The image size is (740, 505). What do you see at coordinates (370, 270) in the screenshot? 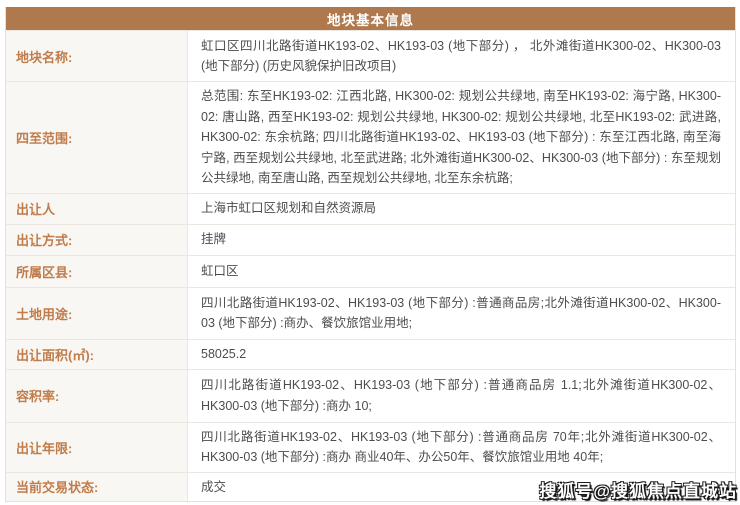
I see `row-district: 所属区县: 虹口区` at bounding box center [370, 270].